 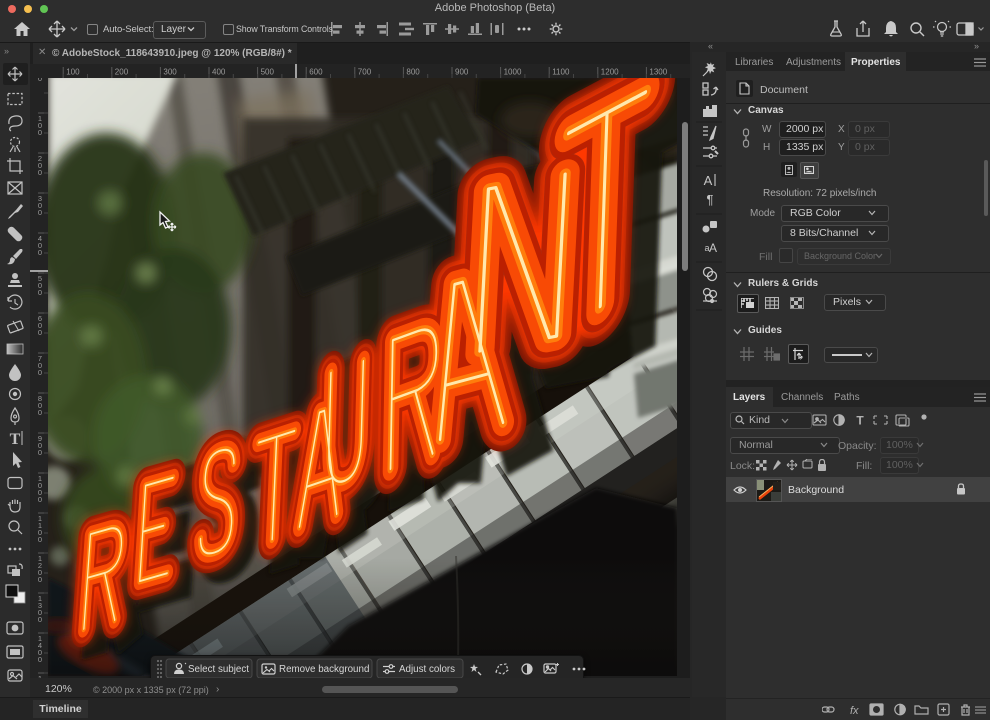 What do you see at coordinates (170, 72) in the screenshot?
I see `svg-text: 300` at bounding box center [170, 72].